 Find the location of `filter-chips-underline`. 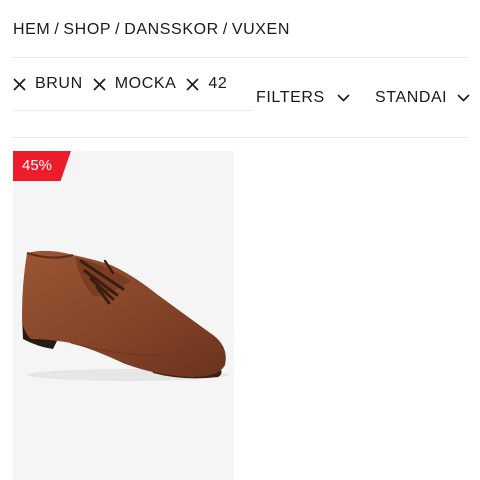

filter-chips-underline is located at coordinates (133, 110).